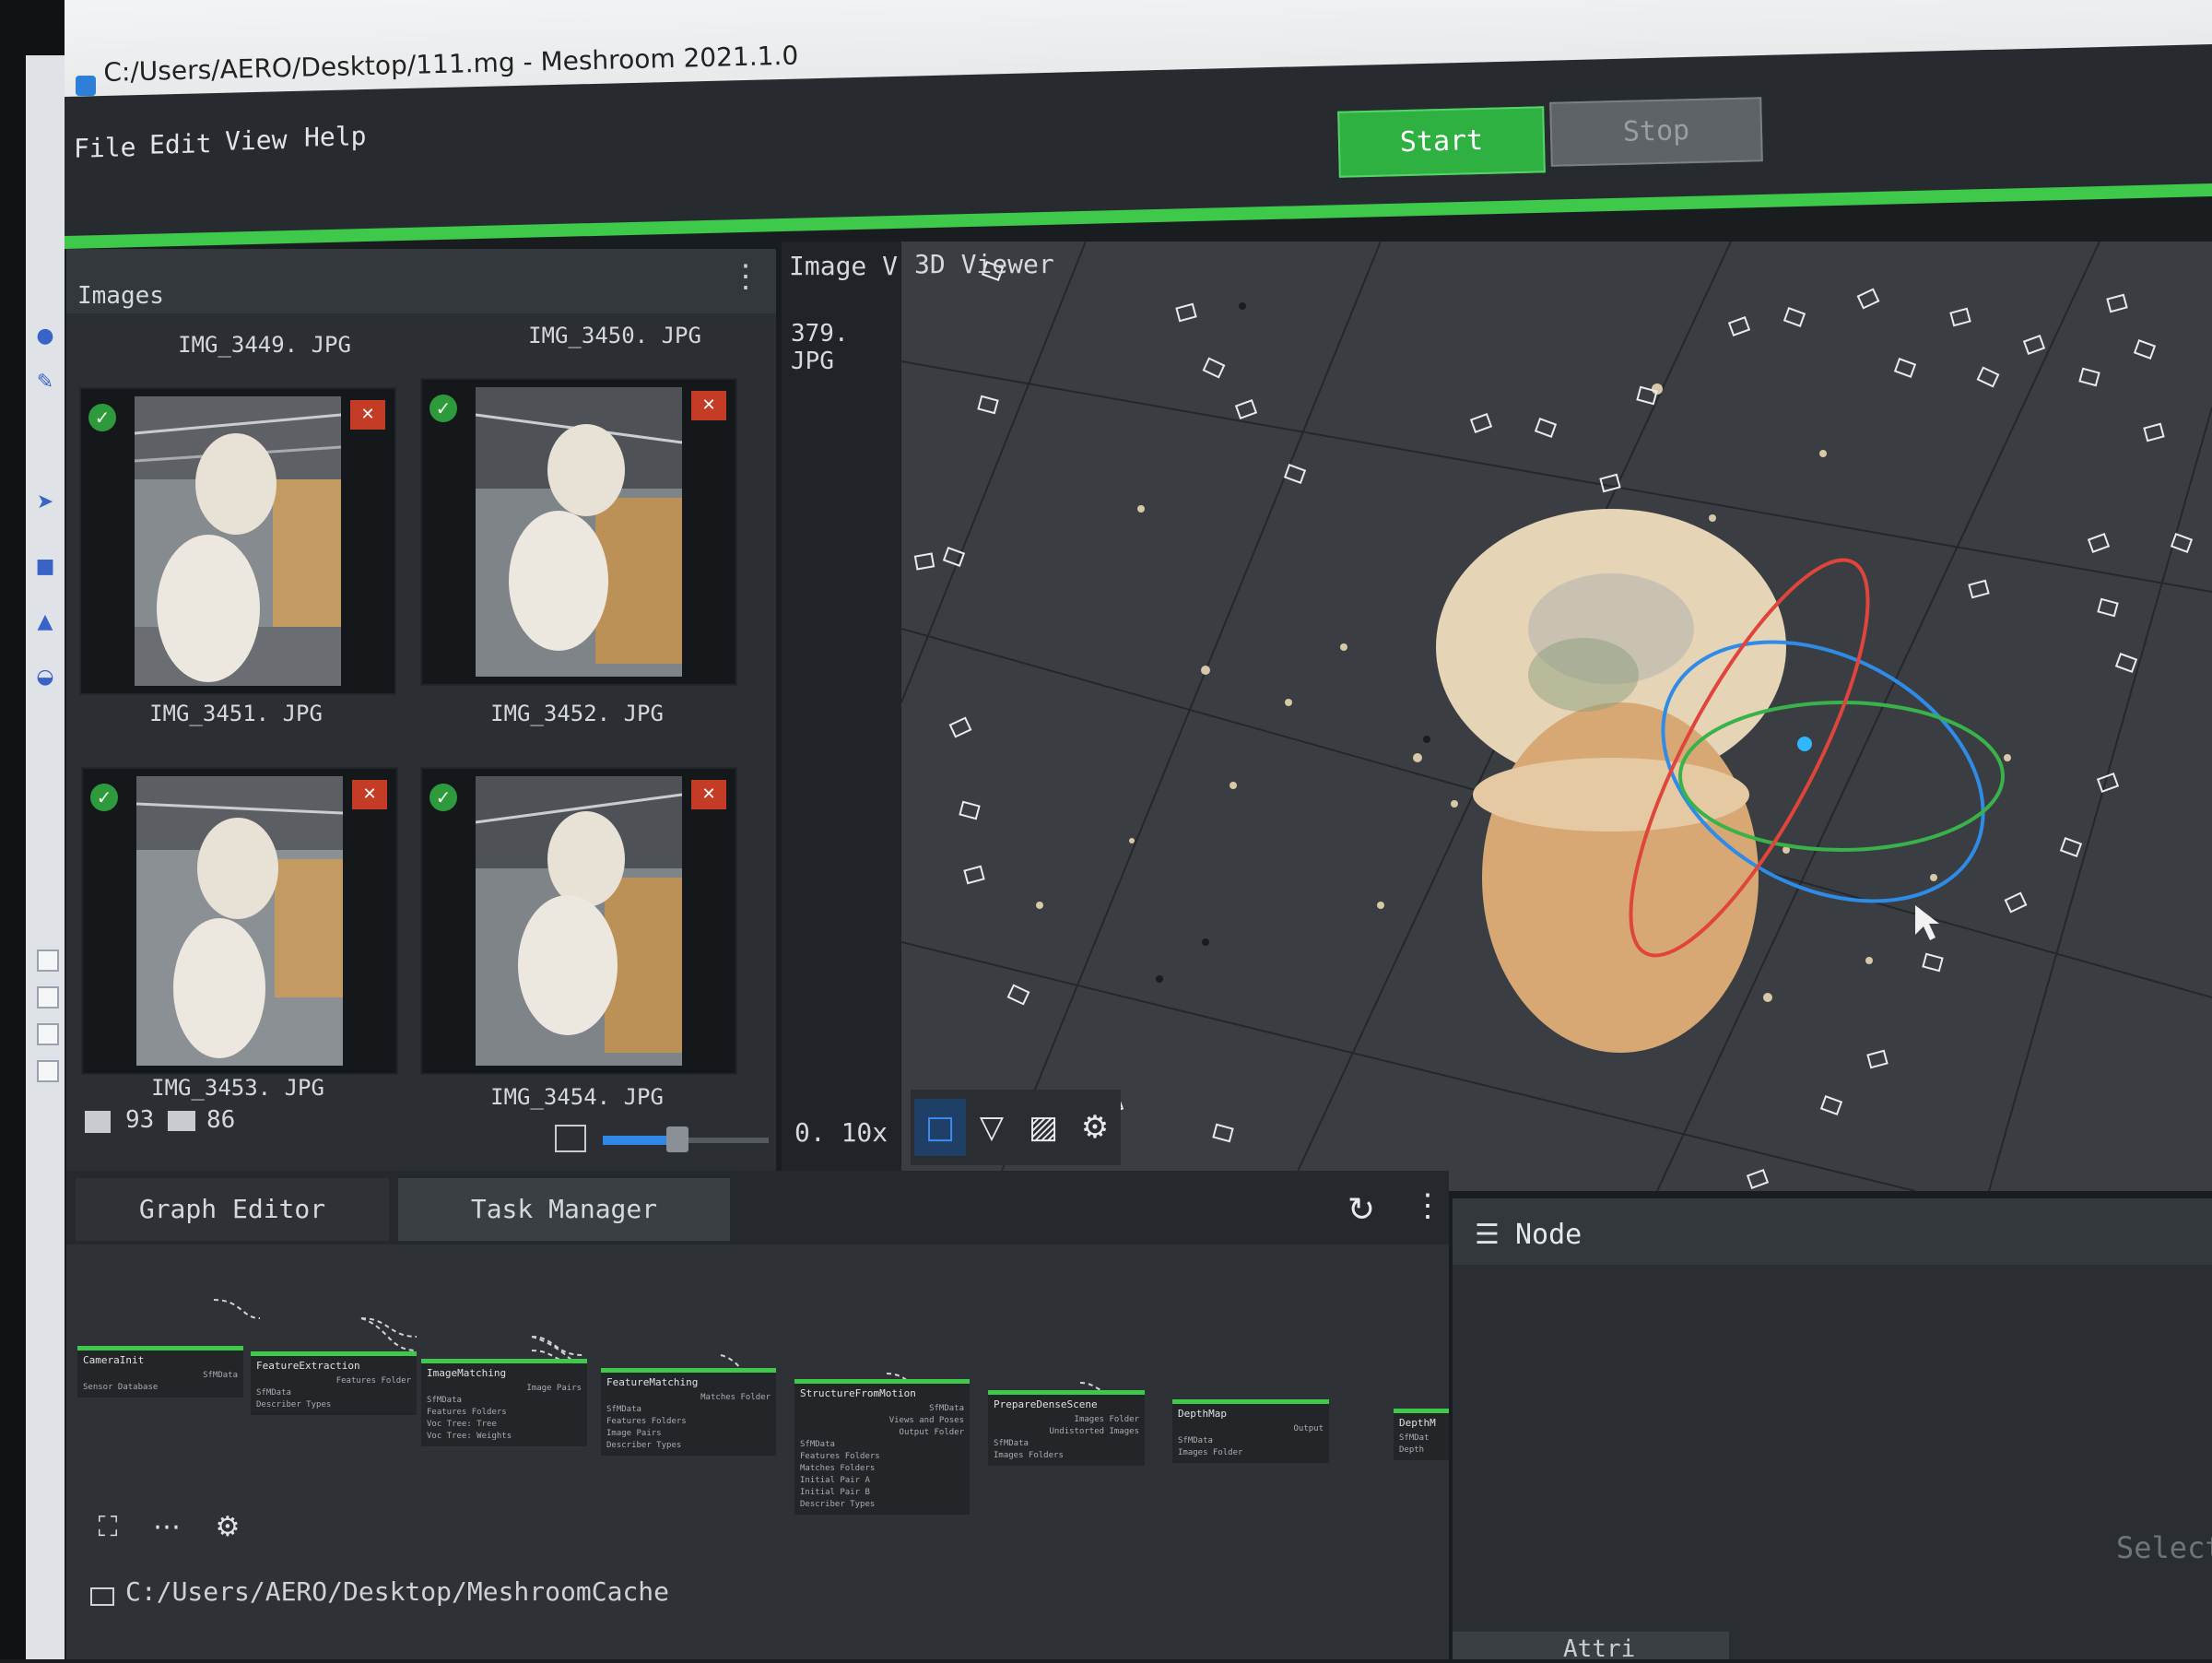  Describe the element at coordinates (1202, 1414) in the screenshot. I see `node-title: DepthMap` at that location.